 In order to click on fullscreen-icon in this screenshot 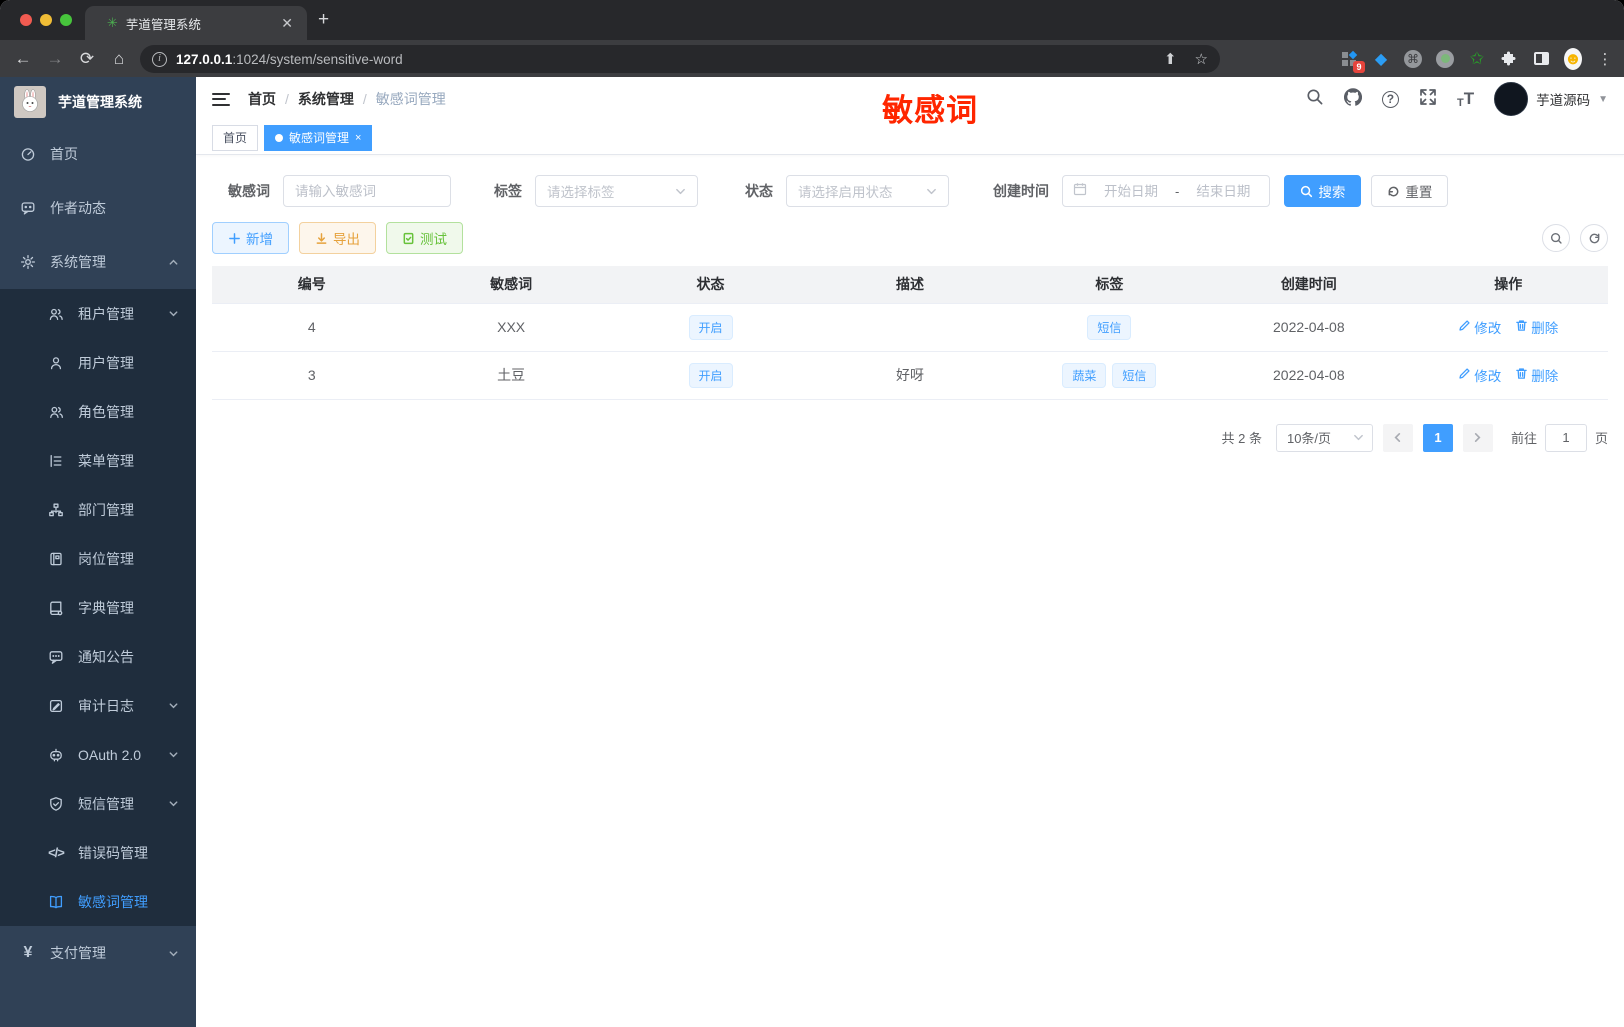, I will do `click(1428, 99)`.